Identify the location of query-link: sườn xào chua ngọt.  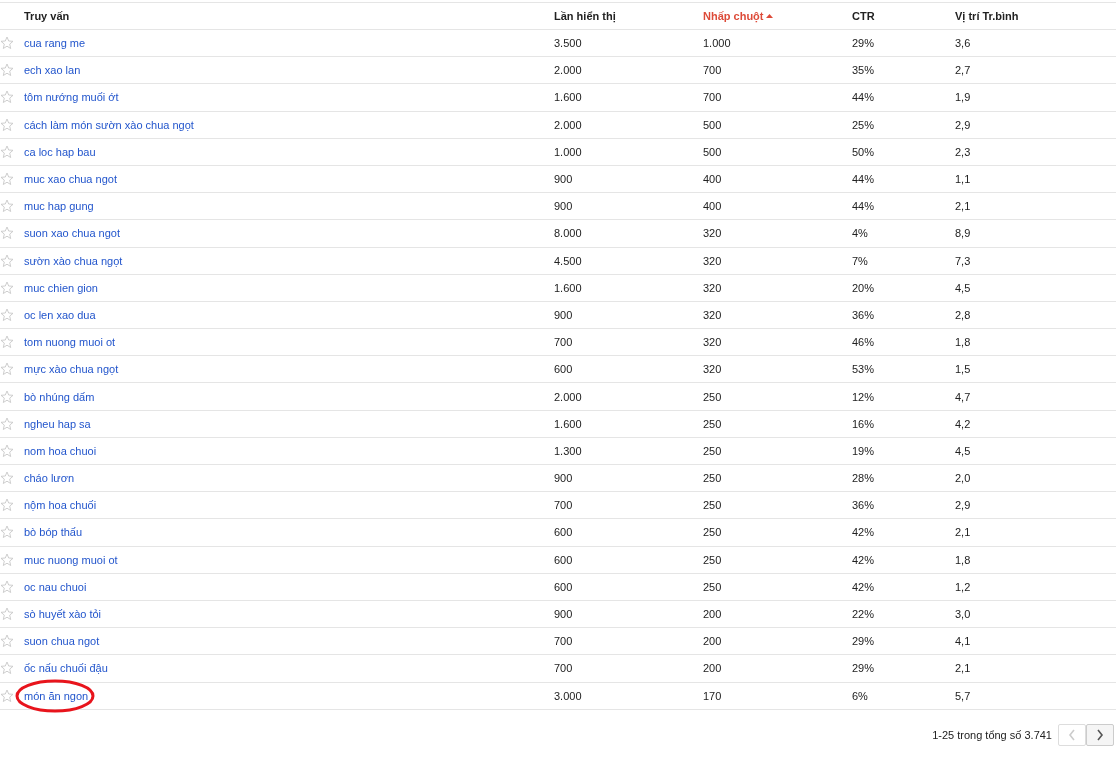
(73, 260).